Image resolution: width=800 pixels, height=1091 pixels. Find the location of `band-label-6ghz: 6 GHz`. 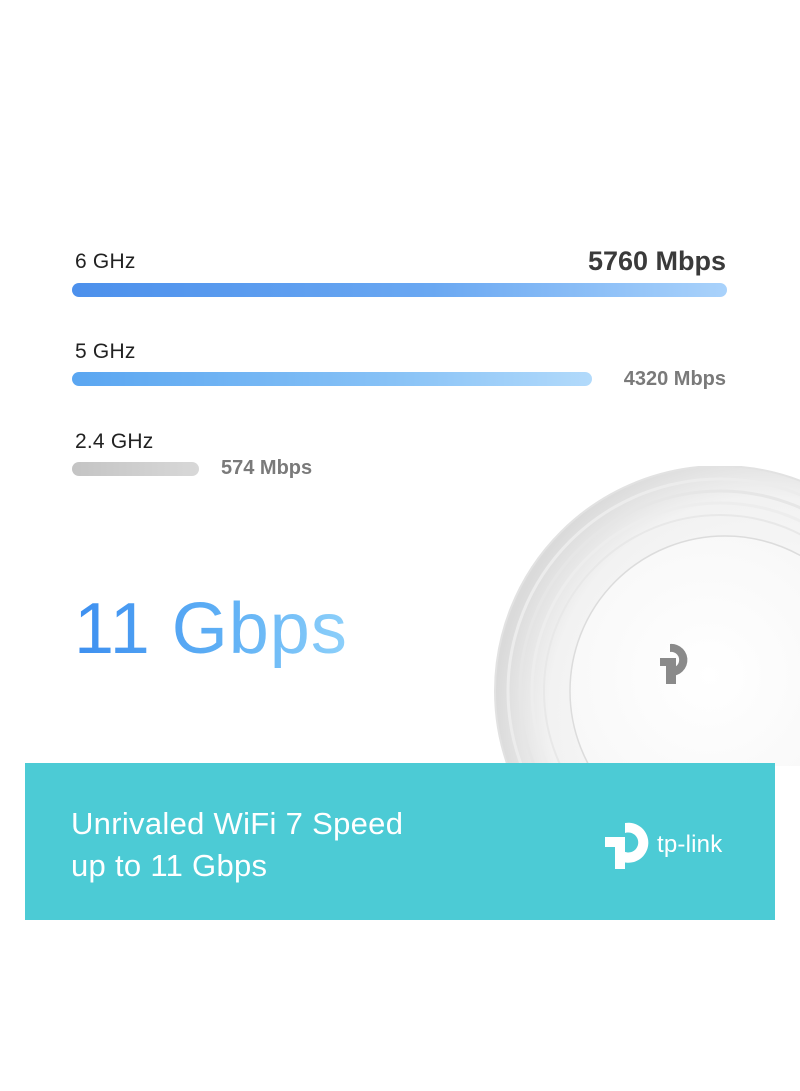

band-label-6ghz: 6 GHz is located at coordinates (105, 261).